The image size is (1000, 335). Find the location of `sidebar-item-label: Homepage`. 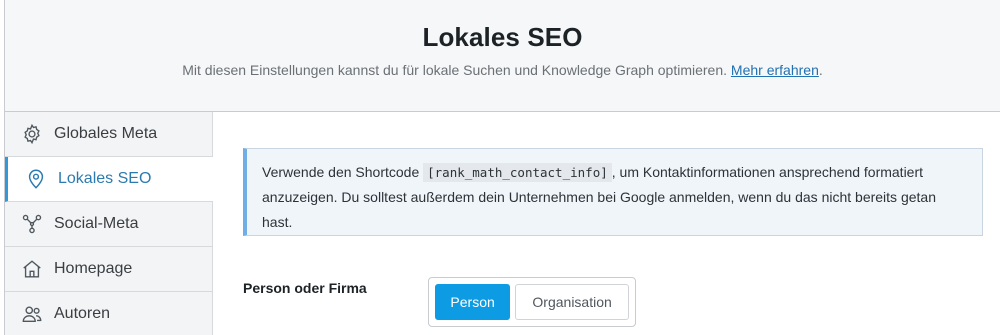

sidebar-item-label: Homepage is located at coordinates (93, 268).